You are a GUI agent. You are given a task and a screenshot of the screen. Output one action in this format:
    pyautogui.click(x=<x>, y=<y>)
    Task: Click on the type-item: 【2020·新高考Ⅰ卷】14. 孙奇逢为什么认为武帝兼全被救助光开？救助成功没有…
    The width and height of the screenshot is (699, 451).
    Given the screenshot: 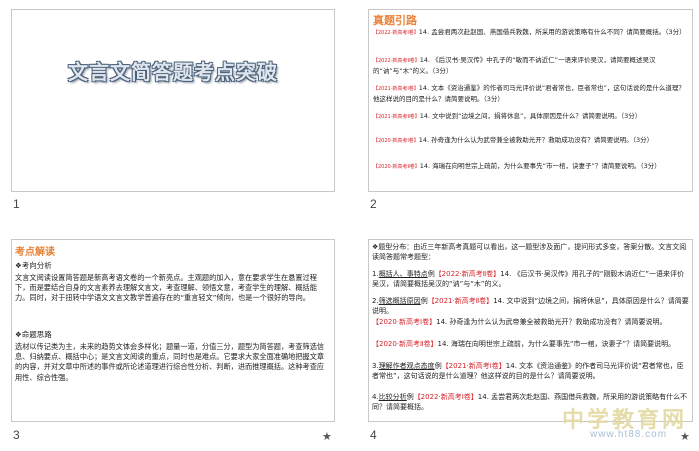 What is the action you would take?
    pyautogui.click(x=519, y=322)
    